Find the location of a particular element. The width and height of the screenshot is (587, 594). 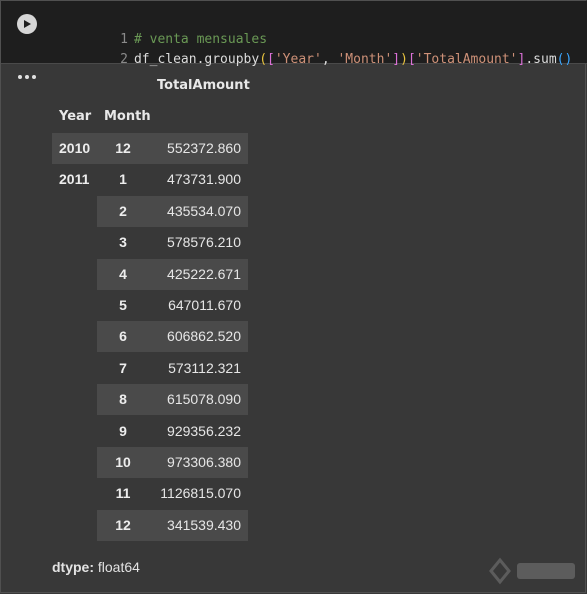

cell-month: 5 is located at coordinates (123, 305).